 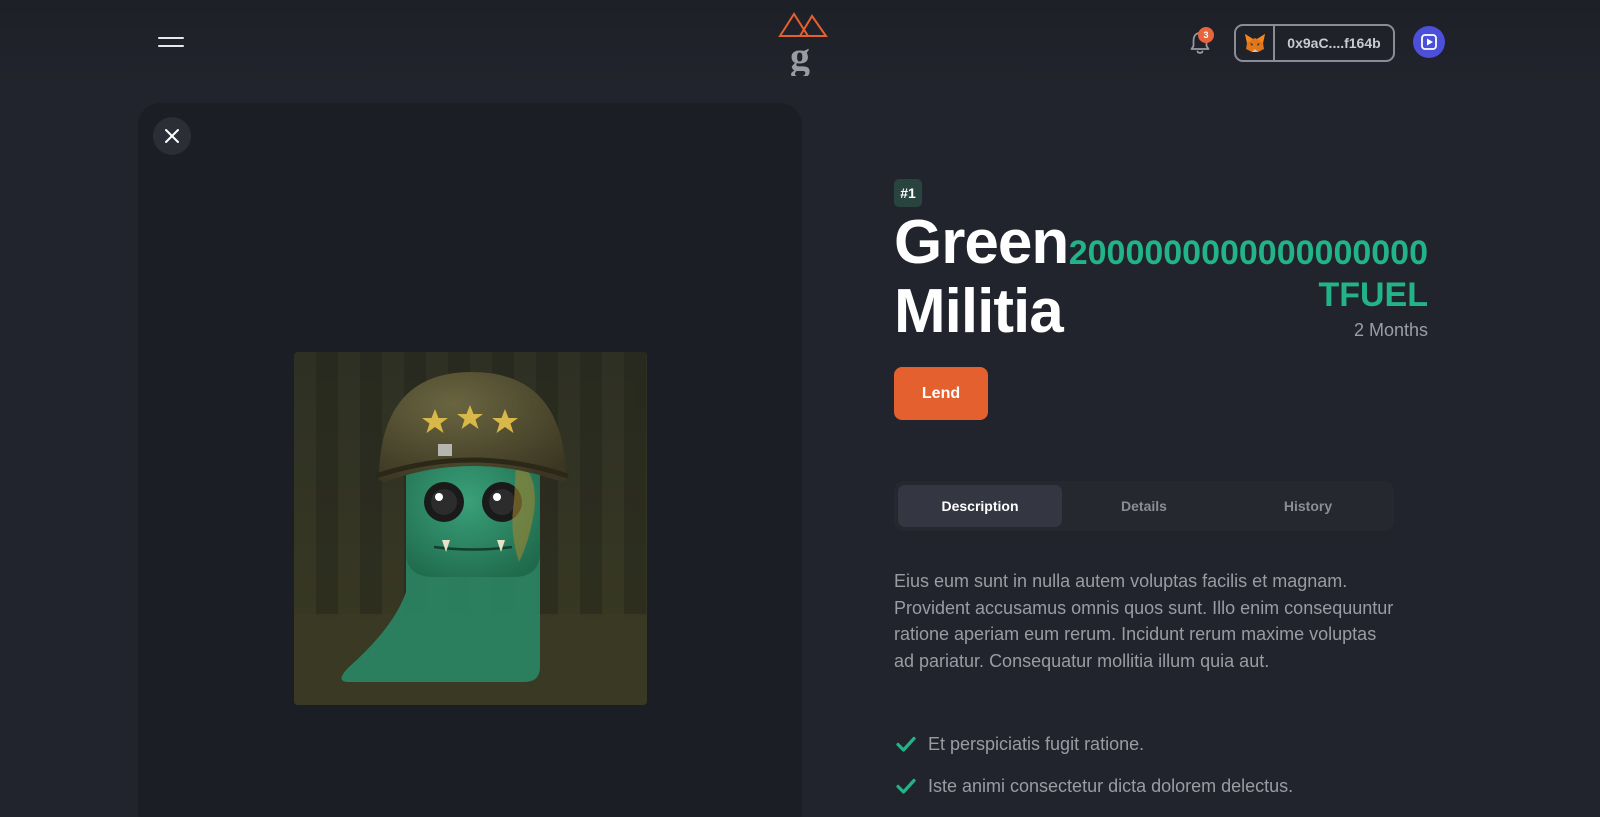 I want to click on price-currency: TFUEL, so click(x=1373, y=295).